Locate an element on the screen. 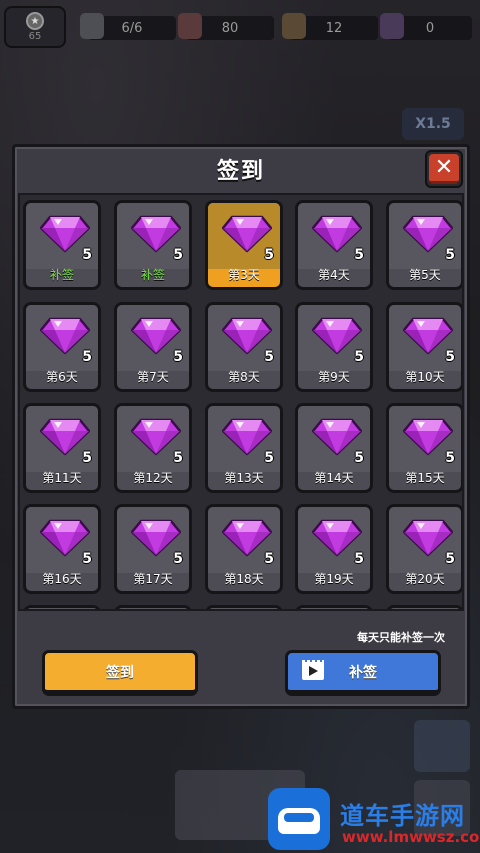 The height and width of the screenshot is (853, 480). top-hud: ★ 65 6/6 80 12 0 is located at coordinates (240, 27).